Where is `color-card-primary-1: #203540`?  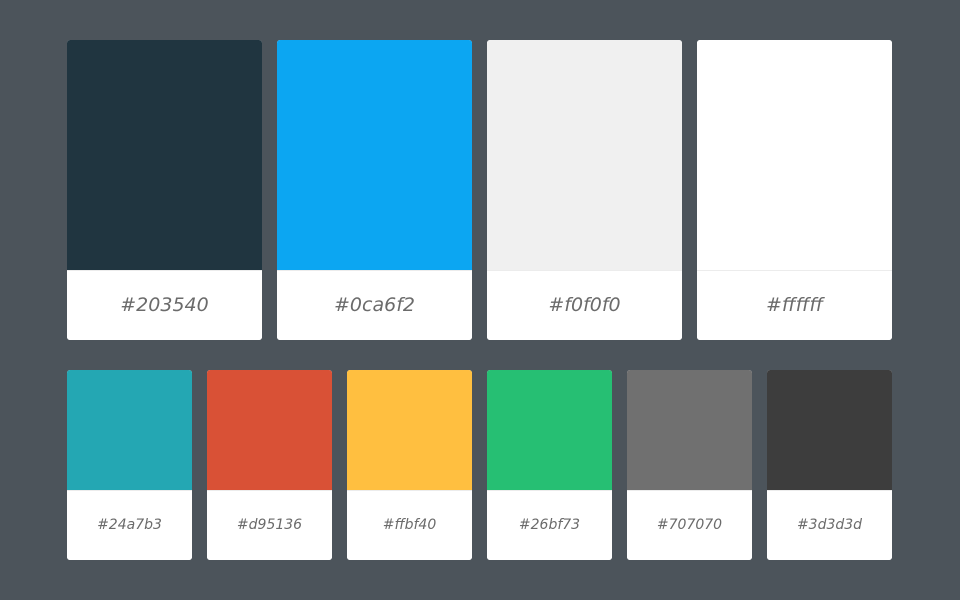
color-card-primary-1: #203540 is located at coordinates (164, 190).